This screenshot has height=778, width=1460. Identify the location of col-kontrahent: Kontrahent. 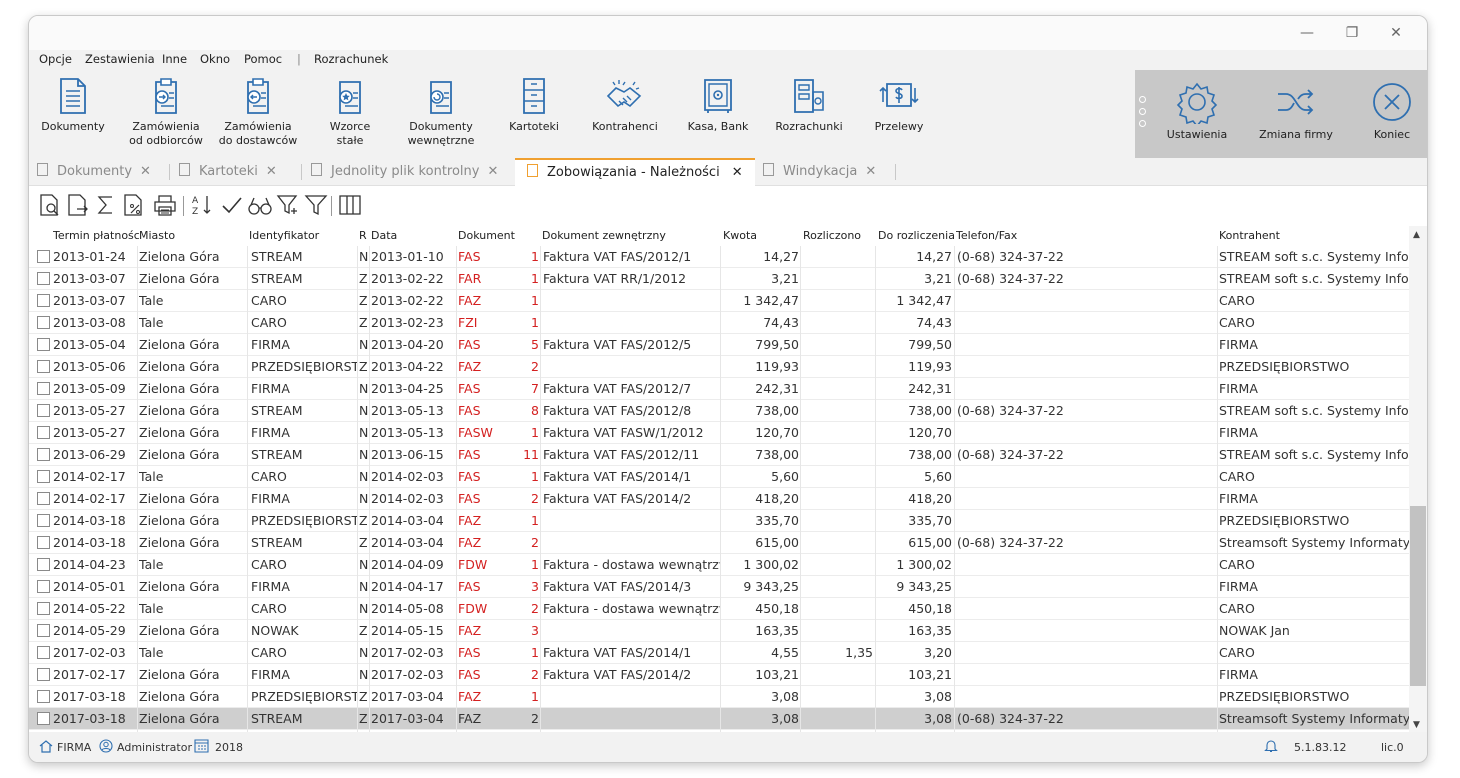
(1314, 235).